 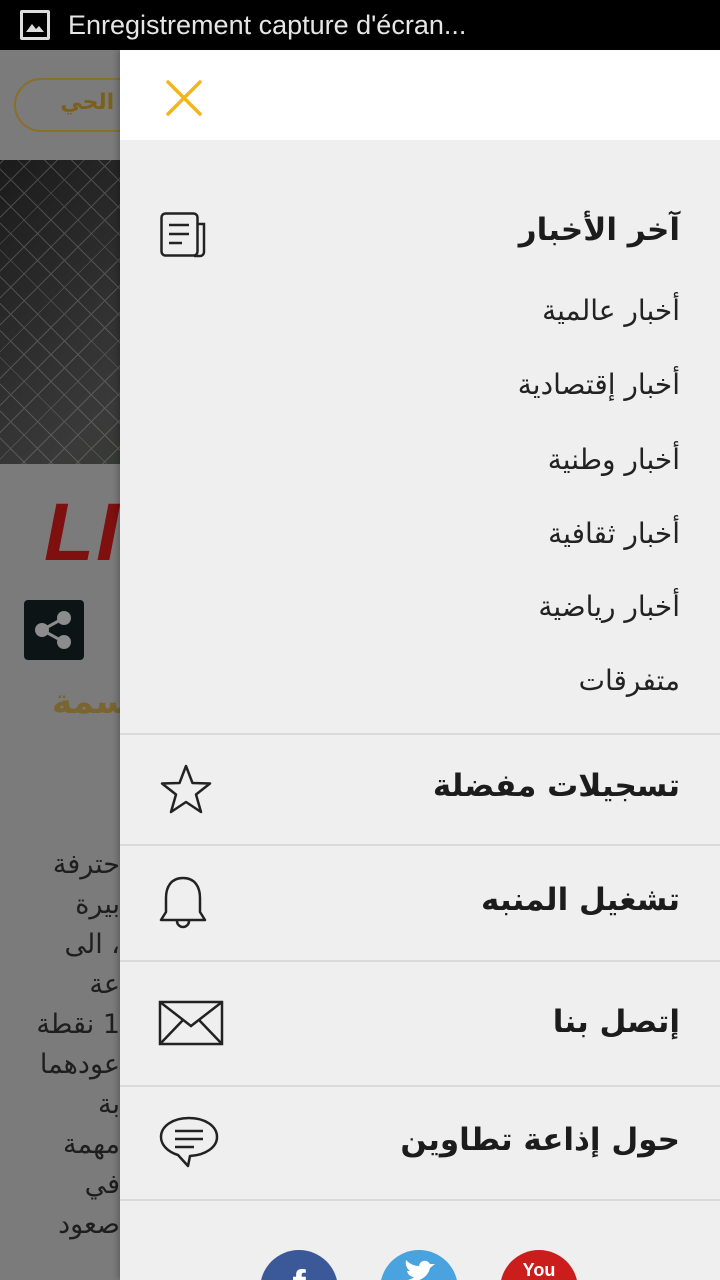 I want to click on twitter-button, so click(x=419, y=1265).